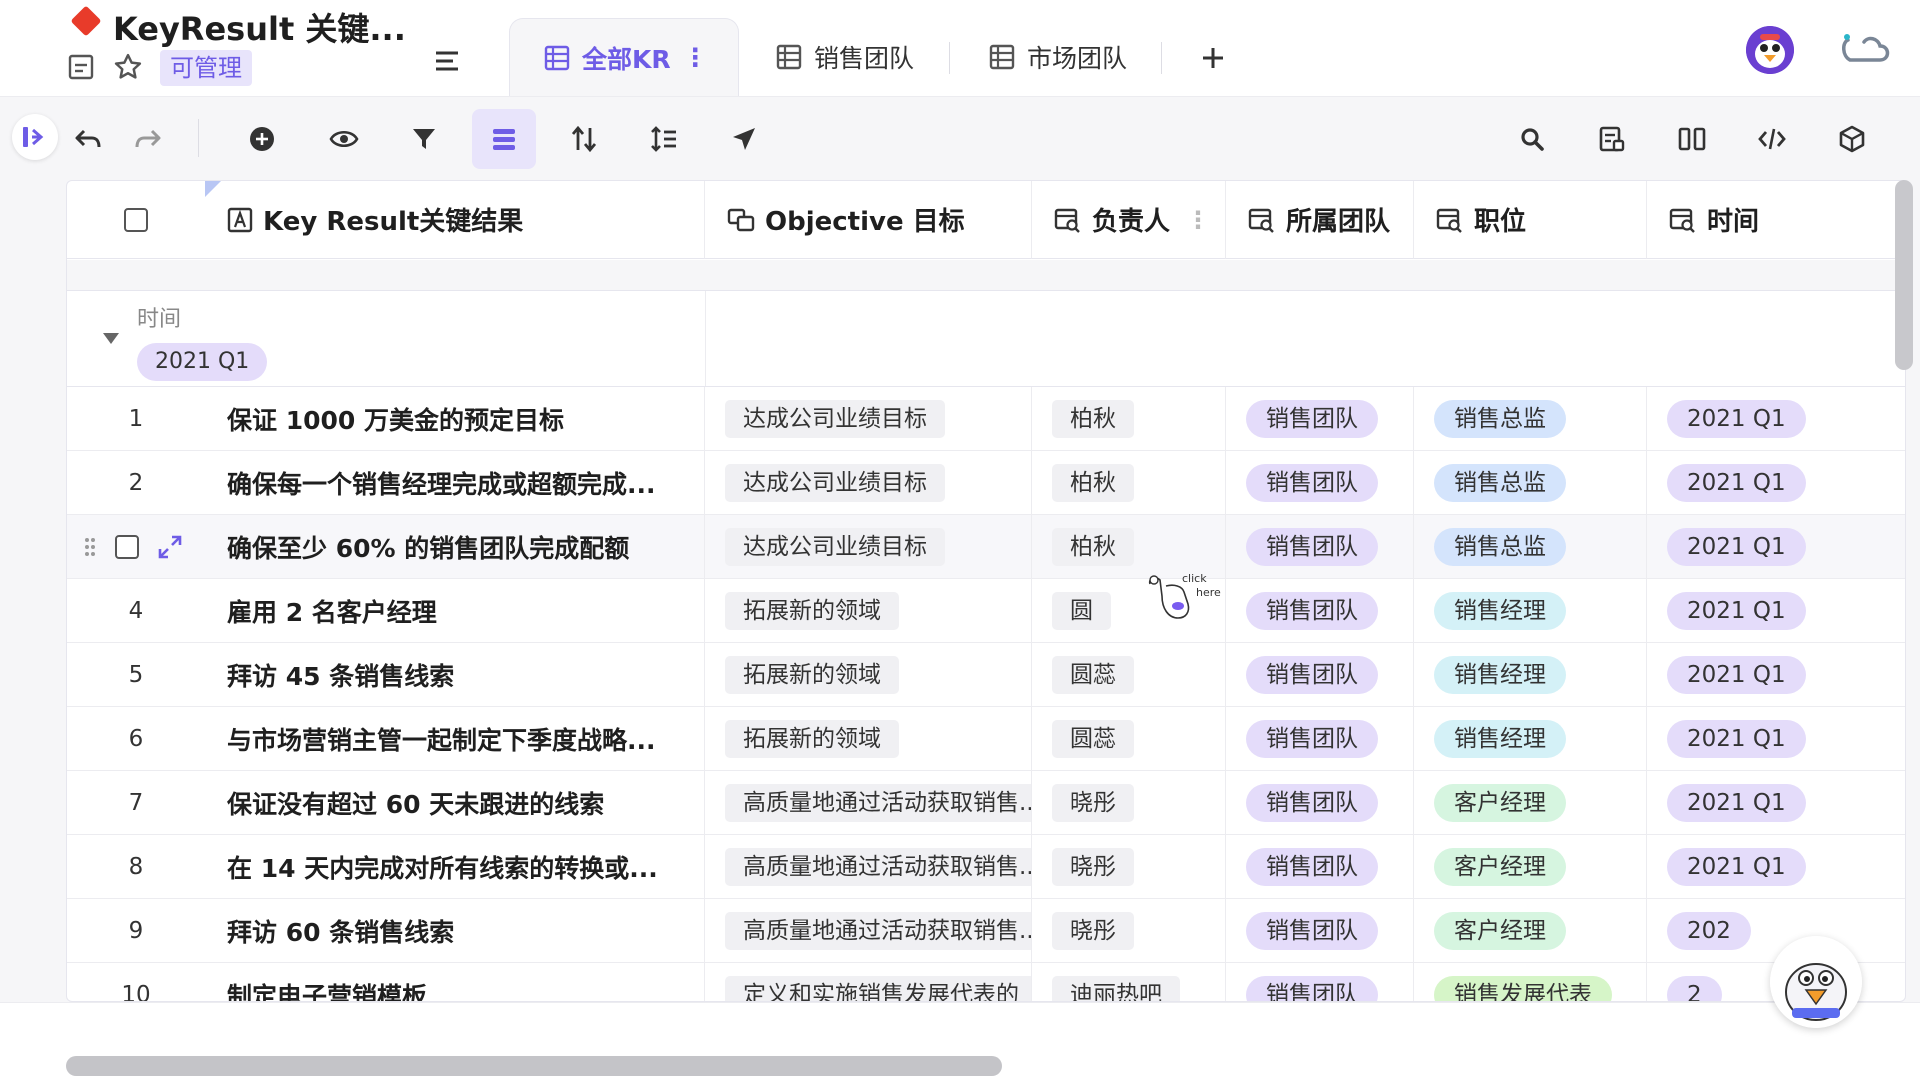 This screenshot has height=1081, width=1920. What do you see at coordinates (868, 982) in the screenshot?
I see `objective-cell: 定义和实施销售发展代表的` at bounding box center [868, 982].